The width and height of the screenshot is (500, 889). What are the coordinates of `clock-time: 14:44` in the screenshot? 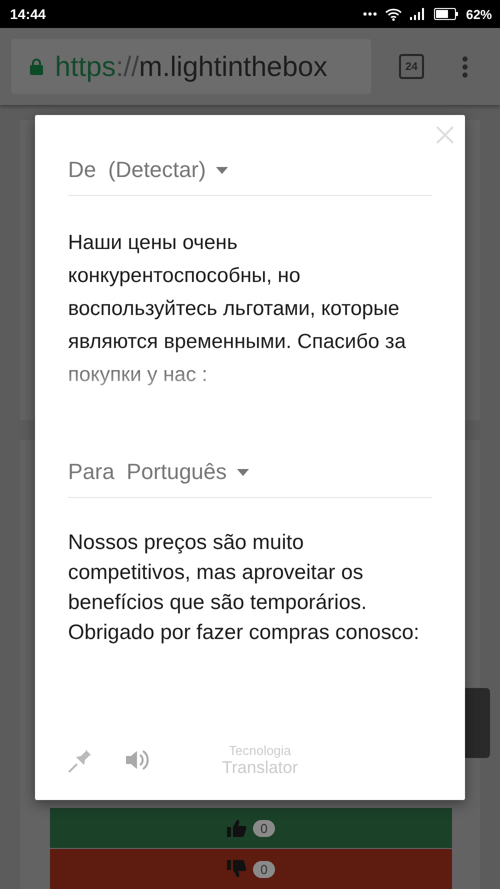 It's located at (28, 14).